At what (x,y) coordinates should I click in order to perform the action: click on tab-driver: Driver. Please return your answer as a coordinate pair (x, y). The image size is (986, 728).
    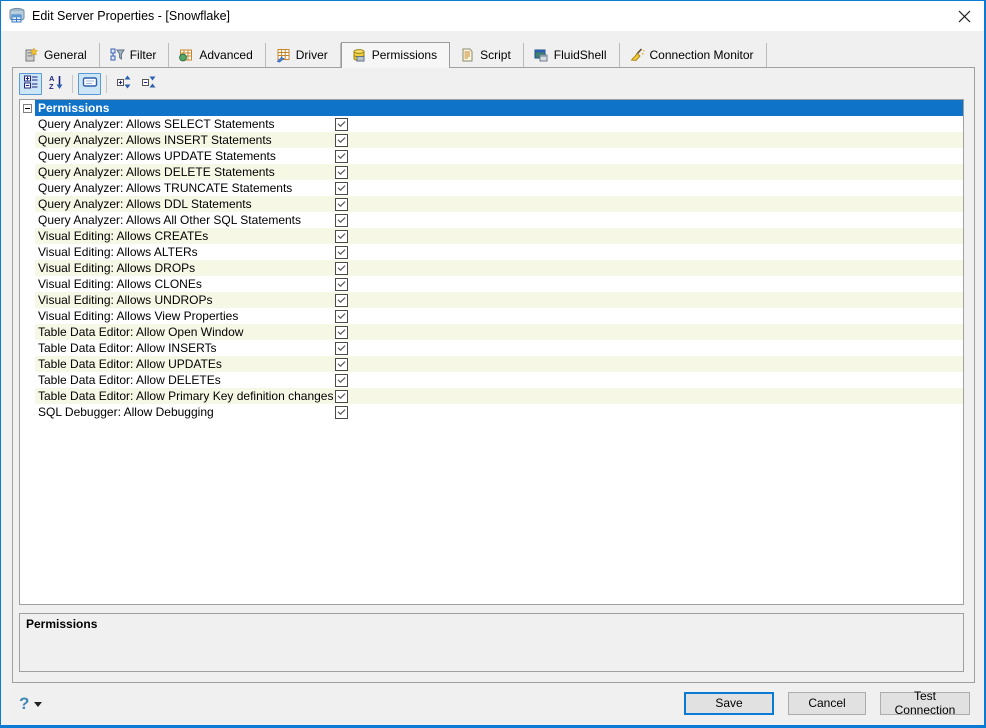
    Looking at the image, I should click on (303, 55).